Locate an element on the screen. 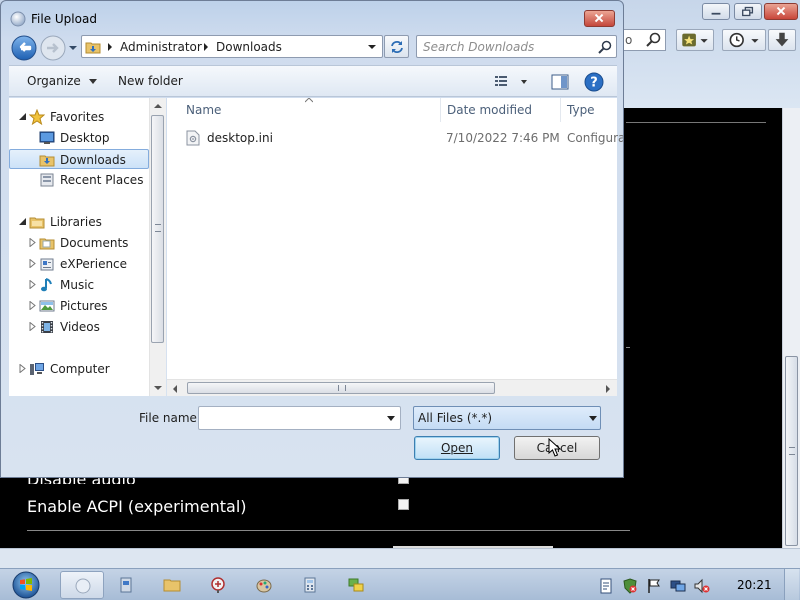 The width and height of the screenshot is (800, 600). column-header-date-modified: Date modified is located at coordinates (489, 110).